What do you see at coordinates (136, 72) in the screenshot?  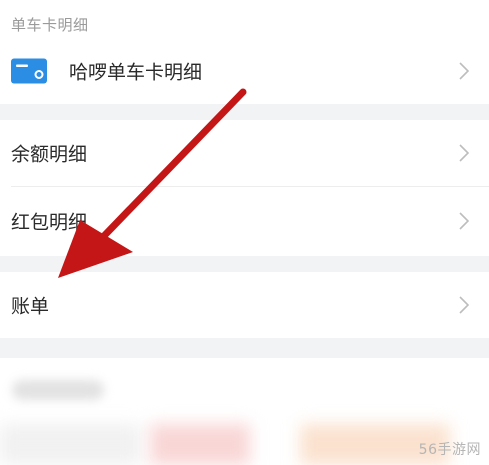 I see `bike-card-detail-label: 哈啰单车卡明细` at bounding box center [136, 72].